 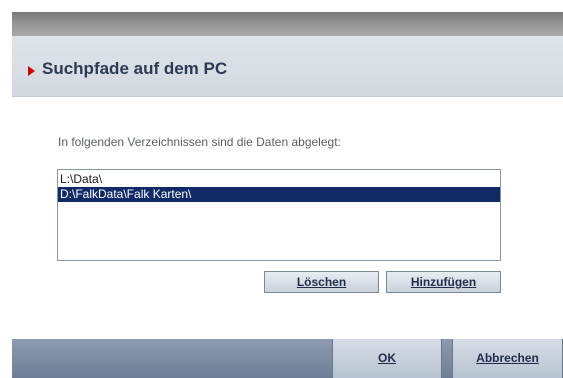 I want to click on delete-button: Löschen, so click(x=321, y=282).